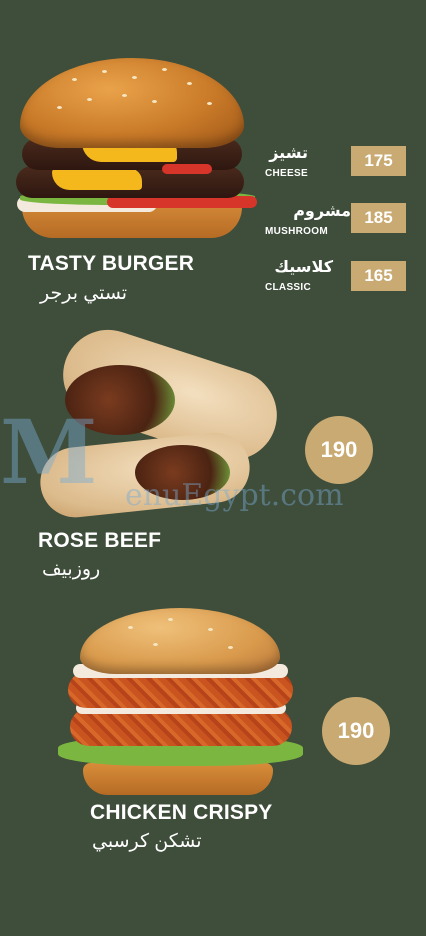 The width and height of the screenshot is (426, 936). What do you see at coordinates (147, 841) in the screenshot?
I see `chicken-crispy-title-ar: تشكن كرسبي` at bounding box center [147, 841].